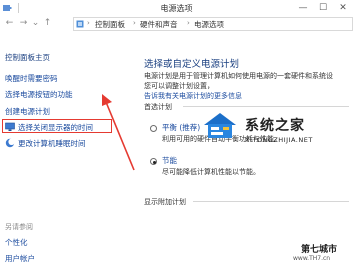 The height and width of the screenshot is (265, 353). Describe the element at coordinates (19, 227) in the screenshot. I see `see-also-title: 另请参阅` at that location.